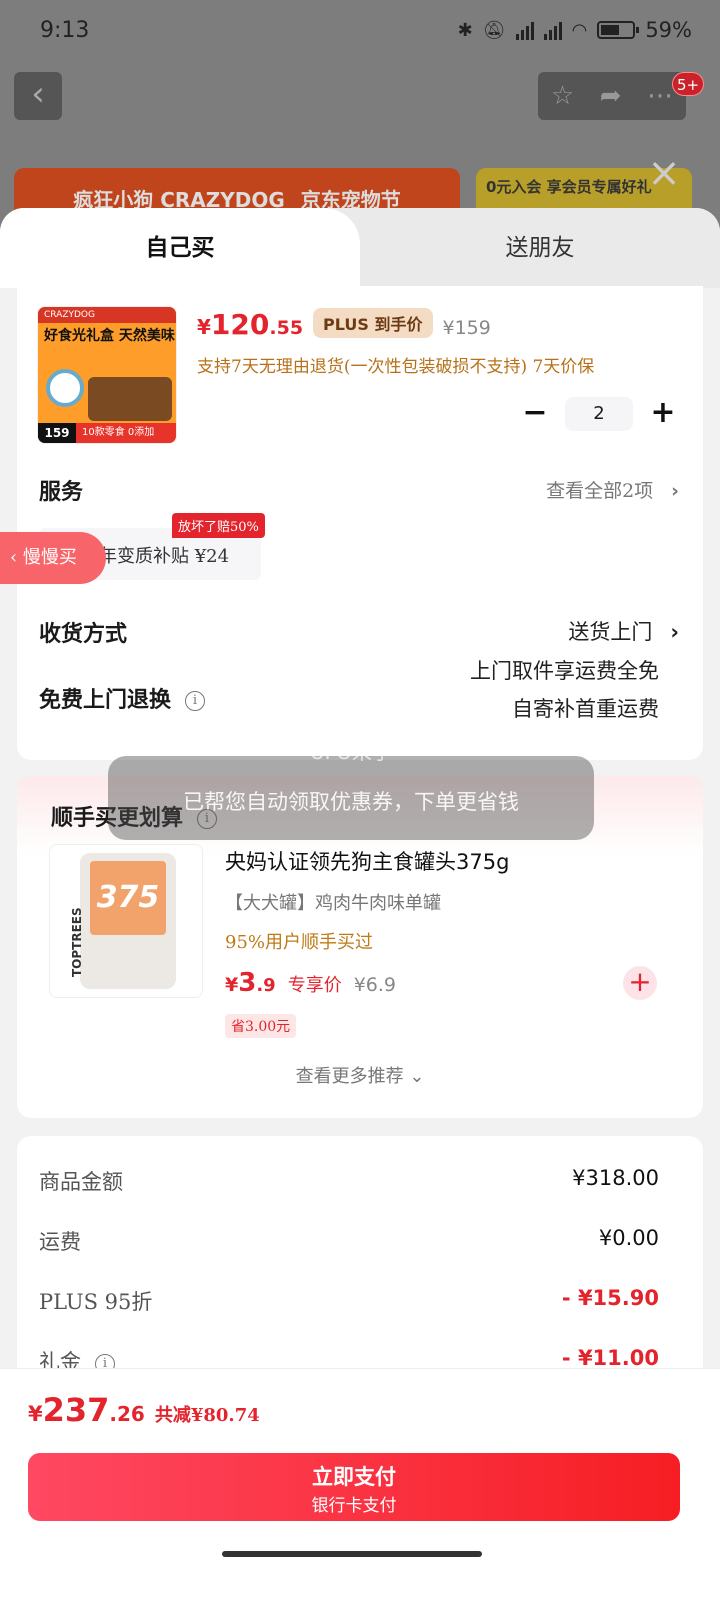  I want to click on recommend-name: 央妈认证领先狗主食罐头375g, so click(367, 861).